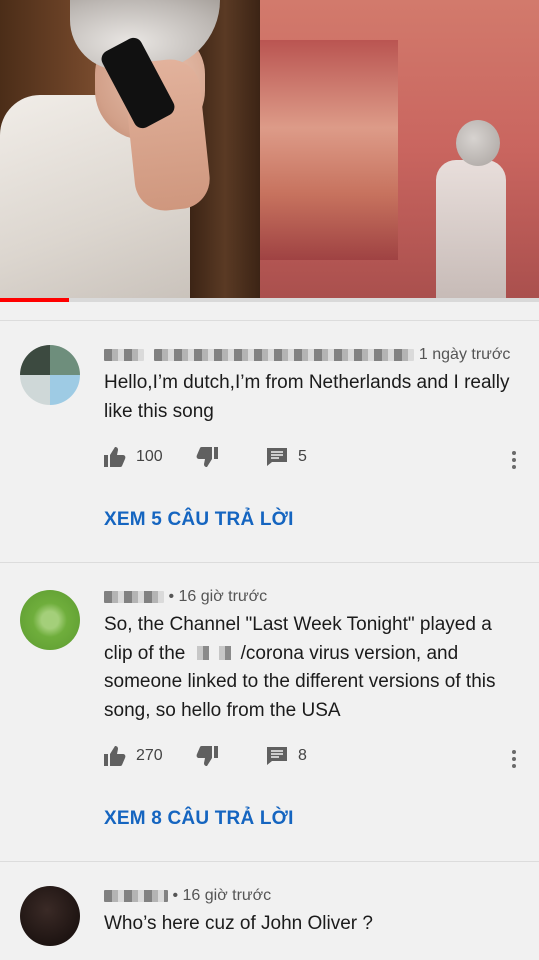  I want to click on reply-count: 5, so click(302, 456).